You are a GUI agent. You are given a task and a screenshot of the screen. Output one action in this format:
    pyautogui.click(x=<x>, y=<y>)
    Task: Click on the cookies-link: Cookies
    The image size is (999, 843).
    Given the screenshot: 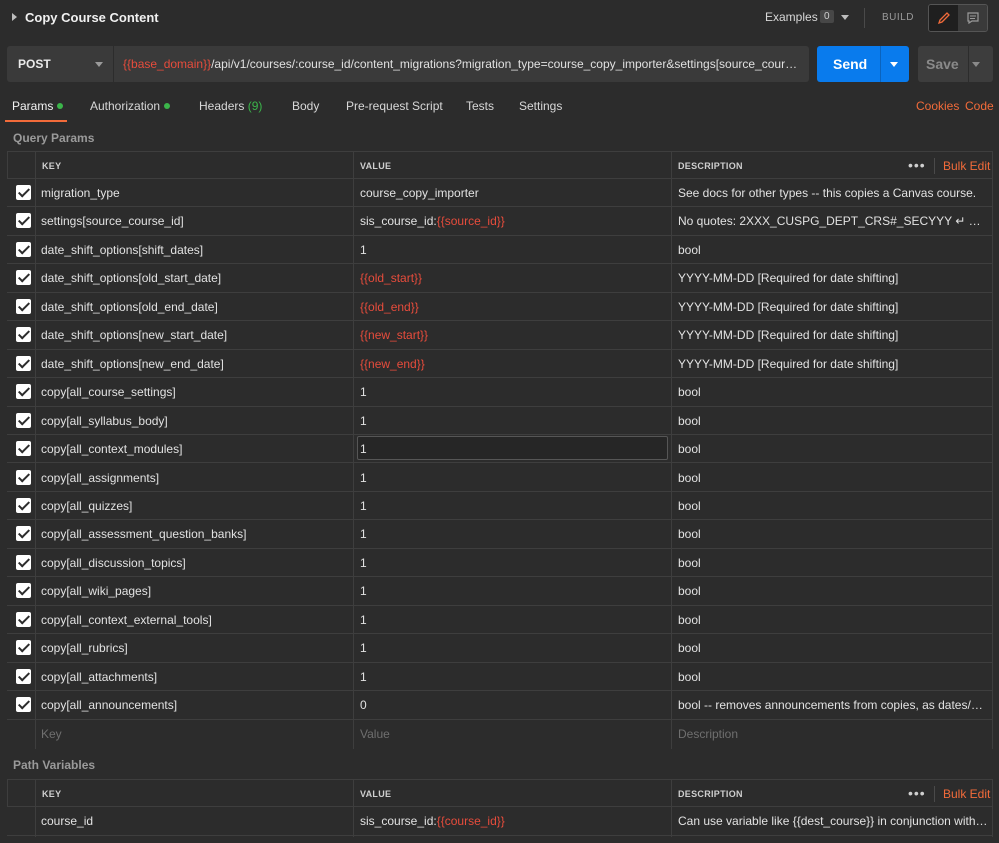 What is the action you would take?
    pyautogui.click(x=937, y=106)
    